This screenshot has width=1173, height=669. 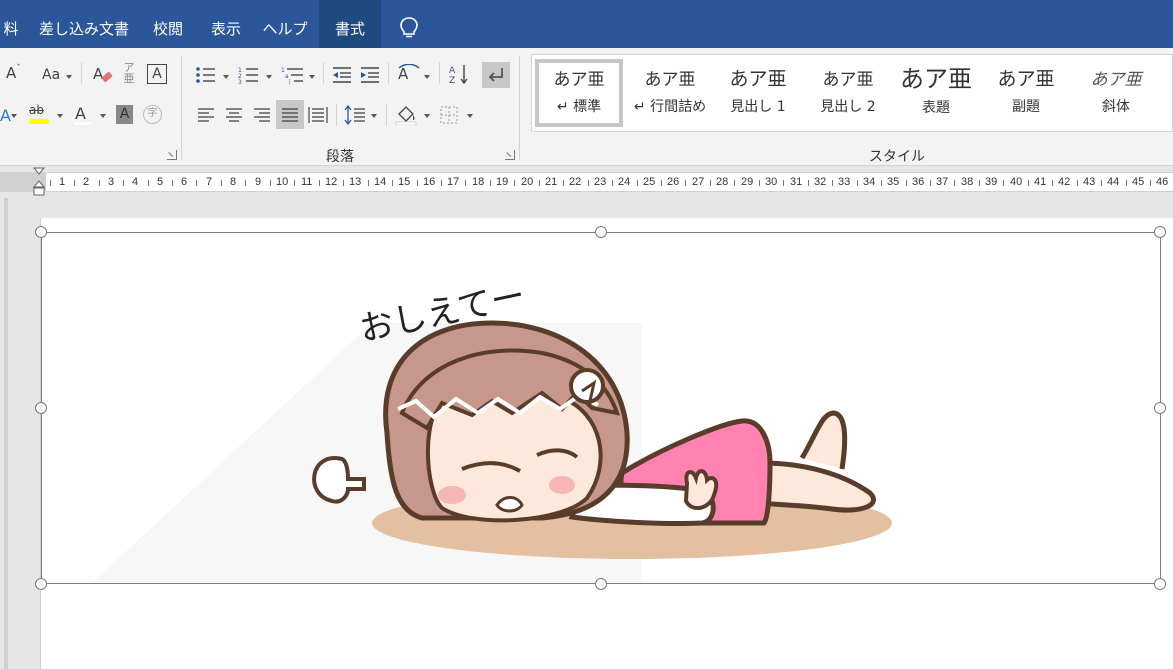 I want to click on asian-layout-dropdown-icon, so click(x=427, y=77).